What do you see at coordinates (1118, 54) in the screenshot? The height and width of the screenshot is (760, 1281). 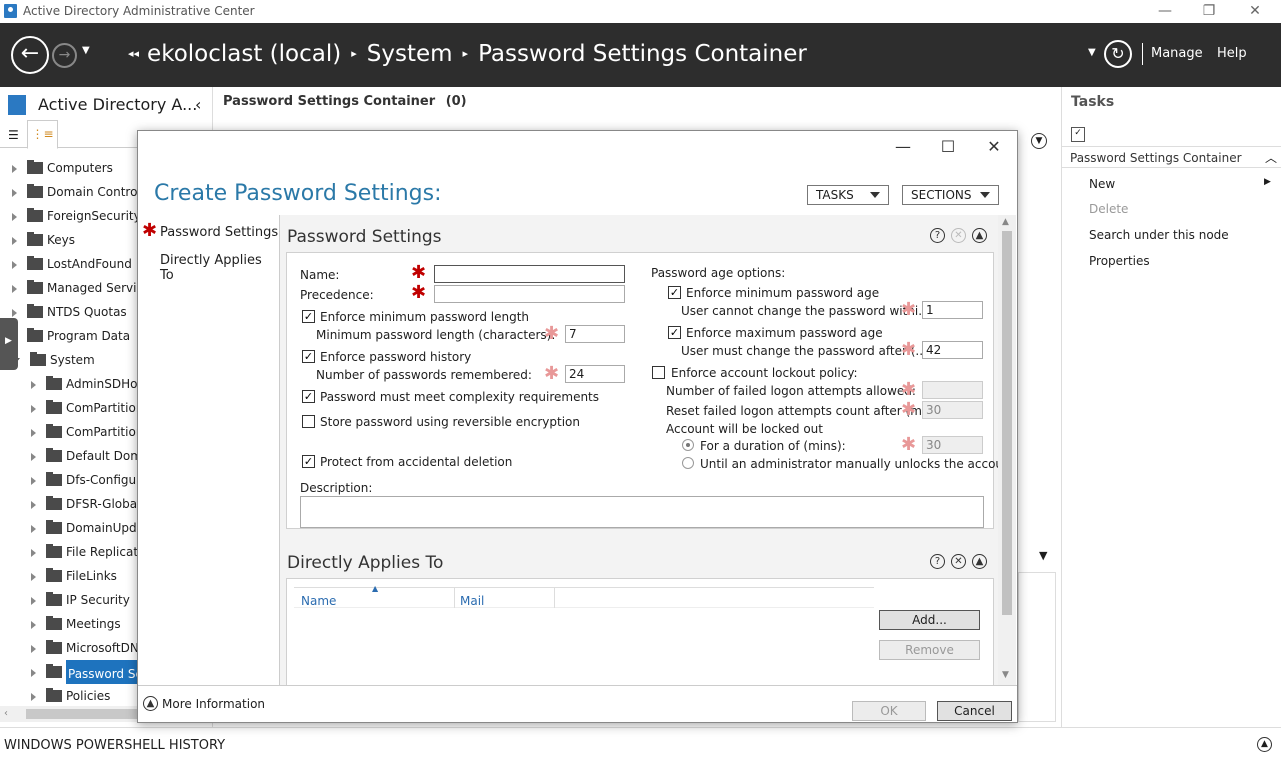 I see `refresh-icon: ↻` at bounding box center [1118, 54].